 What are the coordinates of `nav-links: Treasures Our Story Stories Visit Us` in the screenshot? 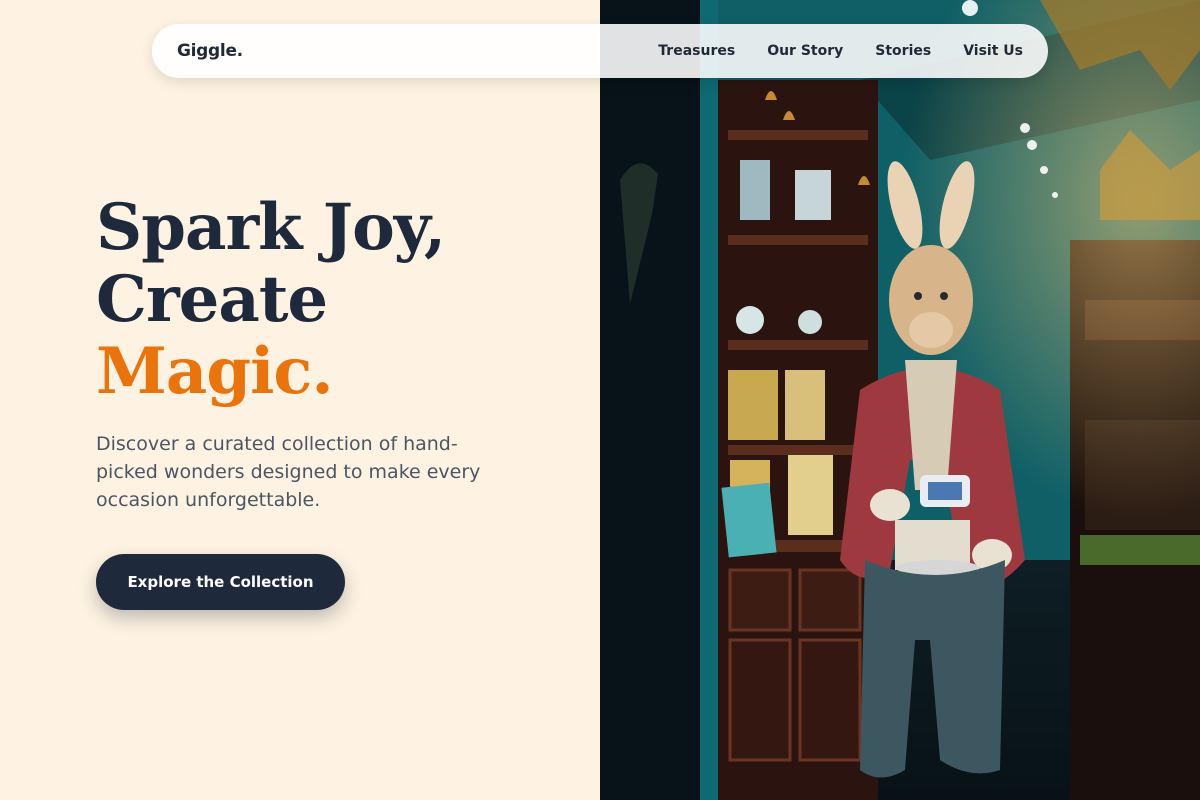 It's located at (840, 51).